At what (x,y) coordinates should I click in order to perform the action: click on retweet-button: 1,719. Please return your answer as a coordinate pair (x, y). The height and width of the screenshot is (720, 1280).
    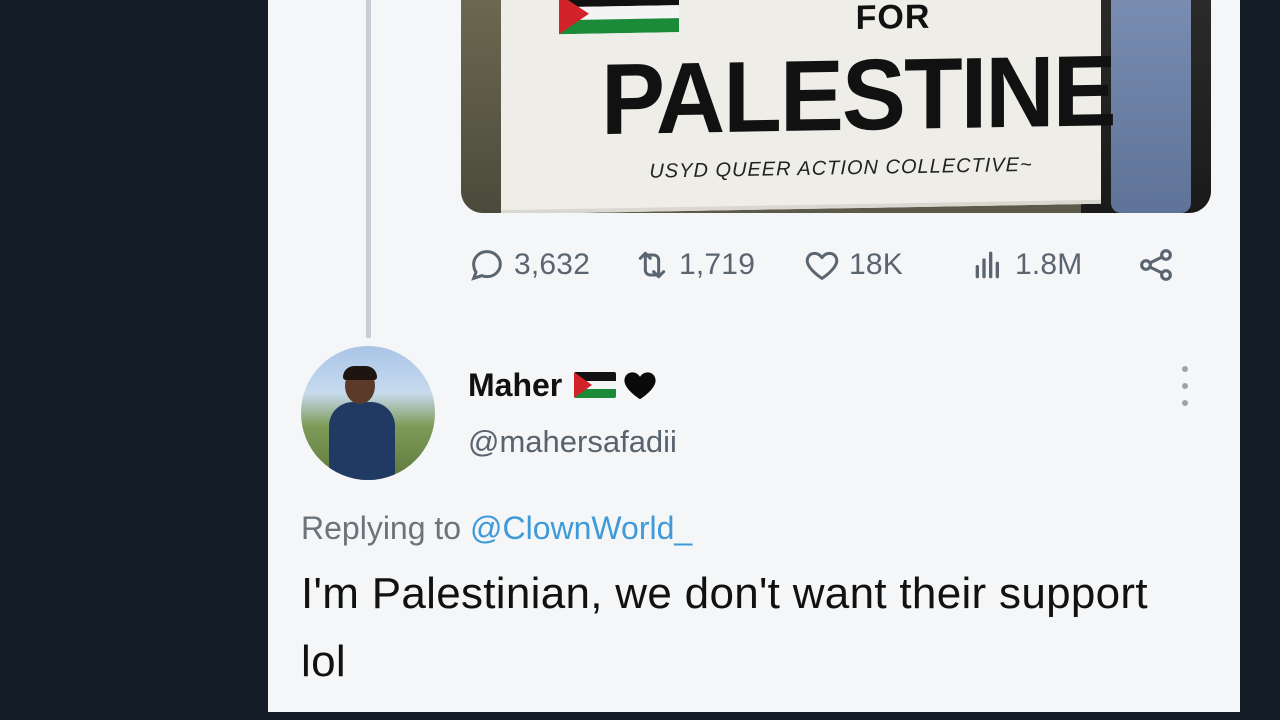
    Looking at the image, I should click on (693, 265).